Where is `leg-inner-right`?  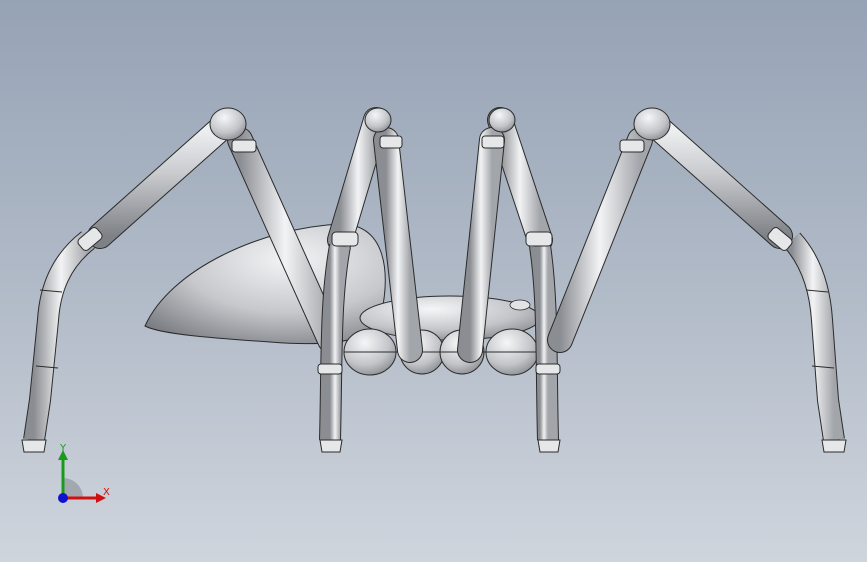 leg-inner-right is located at coordinates (509, 280).